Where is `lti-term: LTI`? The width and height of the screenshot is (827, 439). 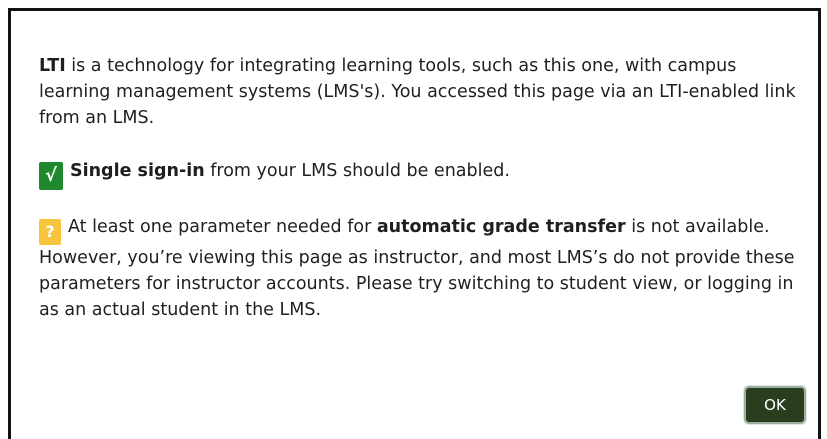
lti-term: LTI is located at coordinates (52, 66).